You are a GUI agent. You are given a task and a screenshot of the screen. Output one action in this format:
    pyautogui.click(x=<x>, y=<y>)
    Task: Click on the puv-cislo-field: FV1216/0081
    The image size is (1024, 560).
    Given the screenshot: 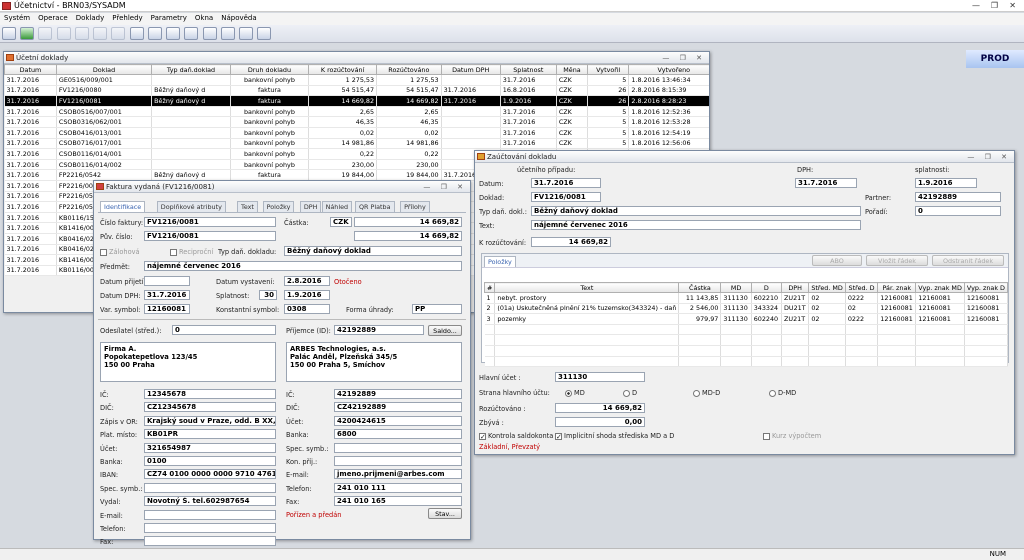 What is the action you would take?
    pyautogui.click(x=210, y=236)
    